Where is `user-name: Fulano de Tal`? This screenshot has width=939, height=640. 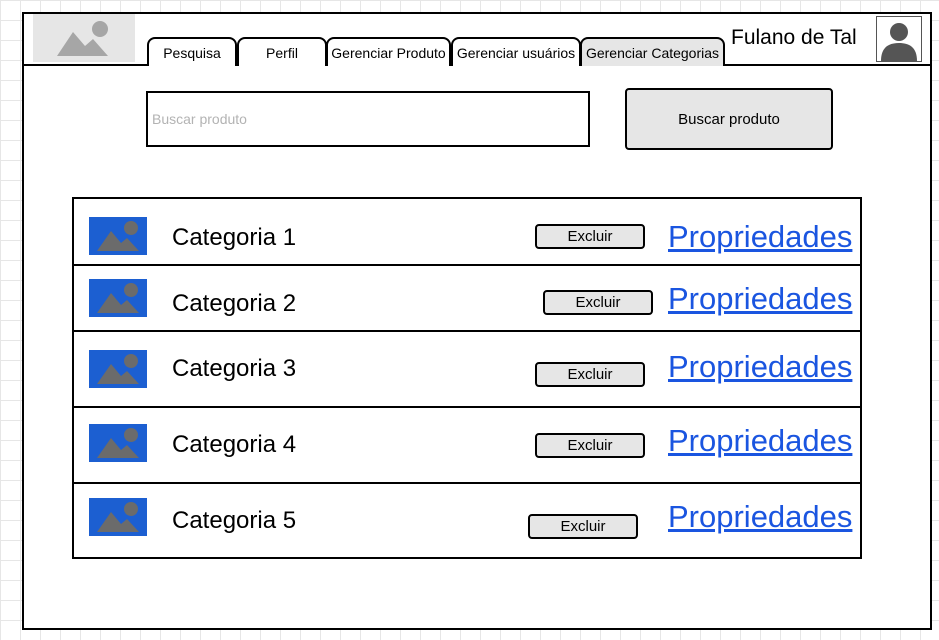 user-name: Fulano de Tal is located at coordinates (794, 37).